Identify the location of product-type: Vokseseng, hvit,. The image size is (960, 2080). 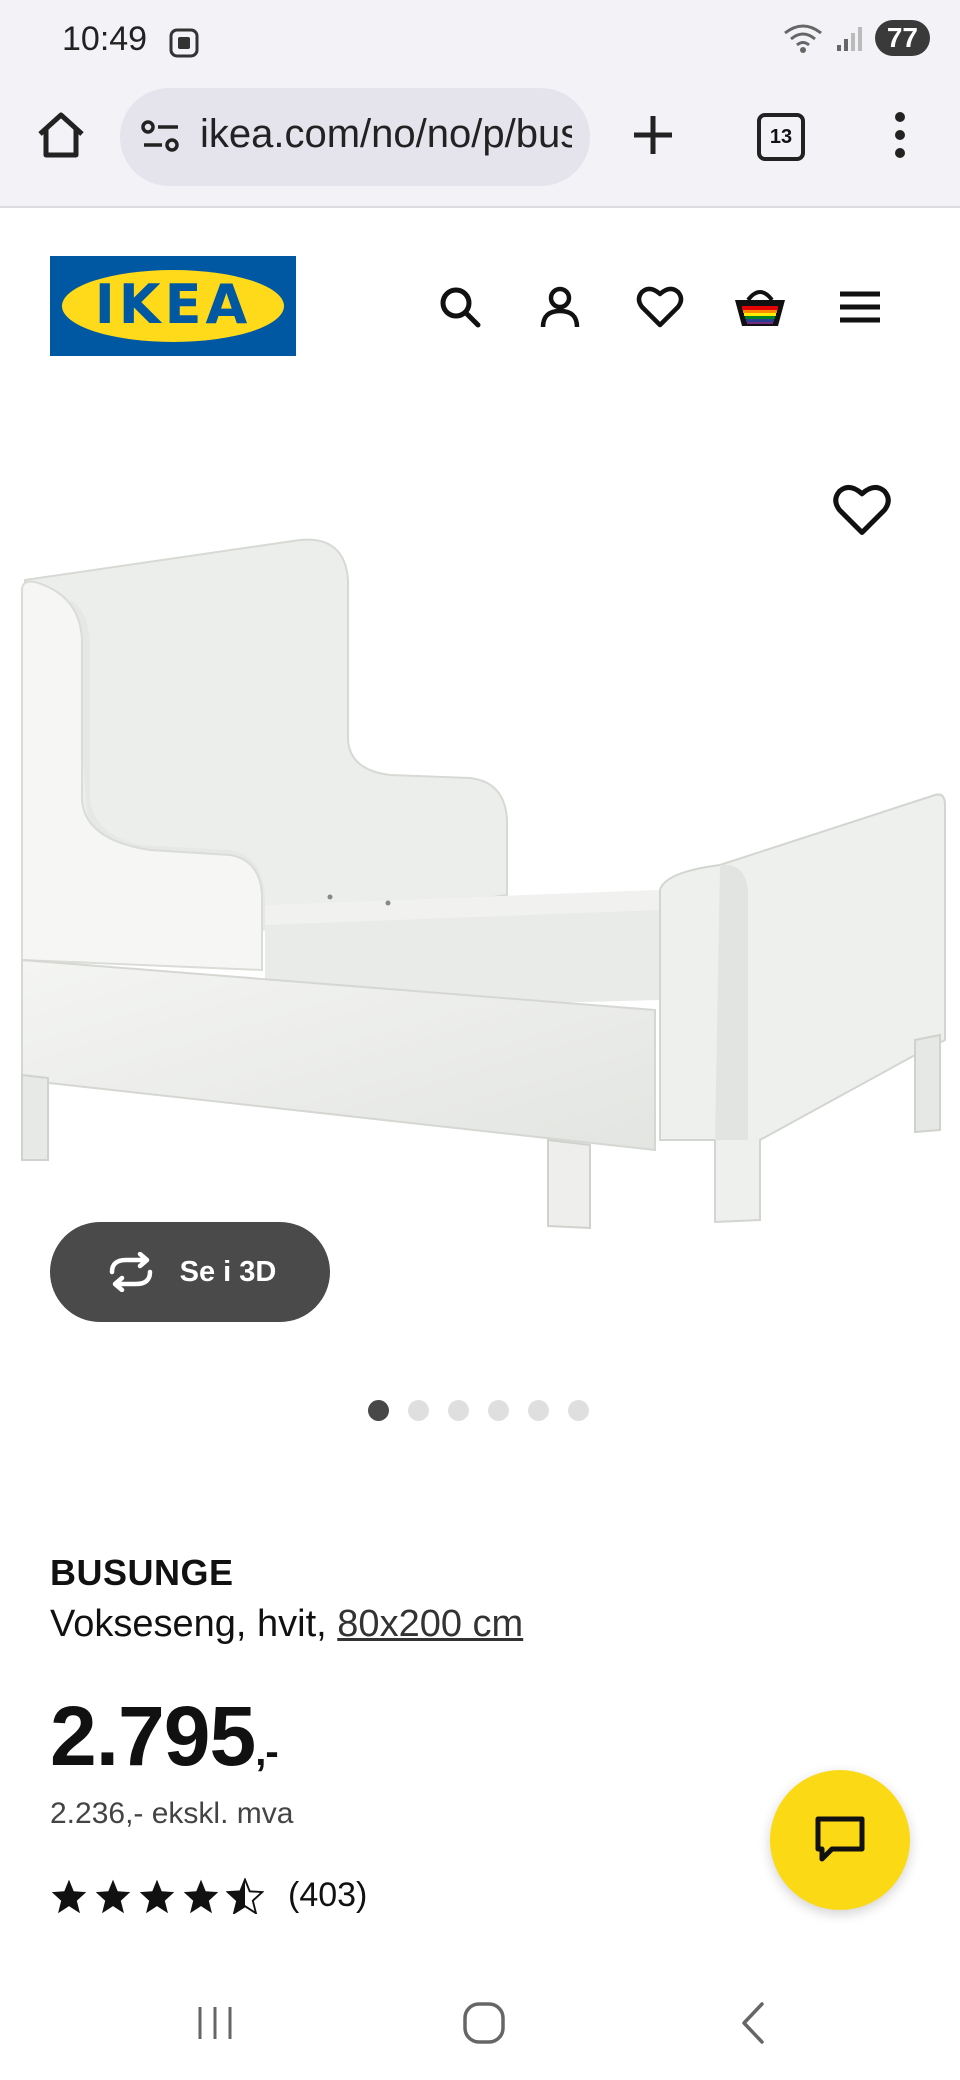
(188, 1624).